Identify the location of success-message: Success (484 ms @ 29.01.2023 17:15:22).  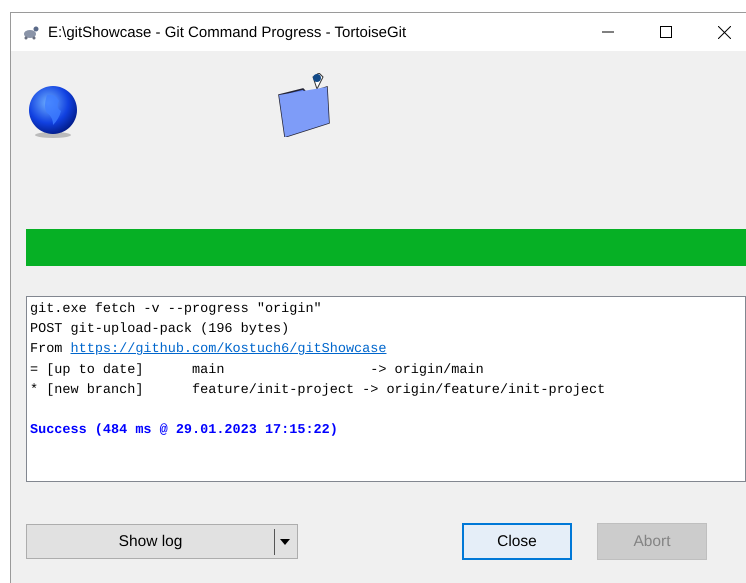
(184, 431).